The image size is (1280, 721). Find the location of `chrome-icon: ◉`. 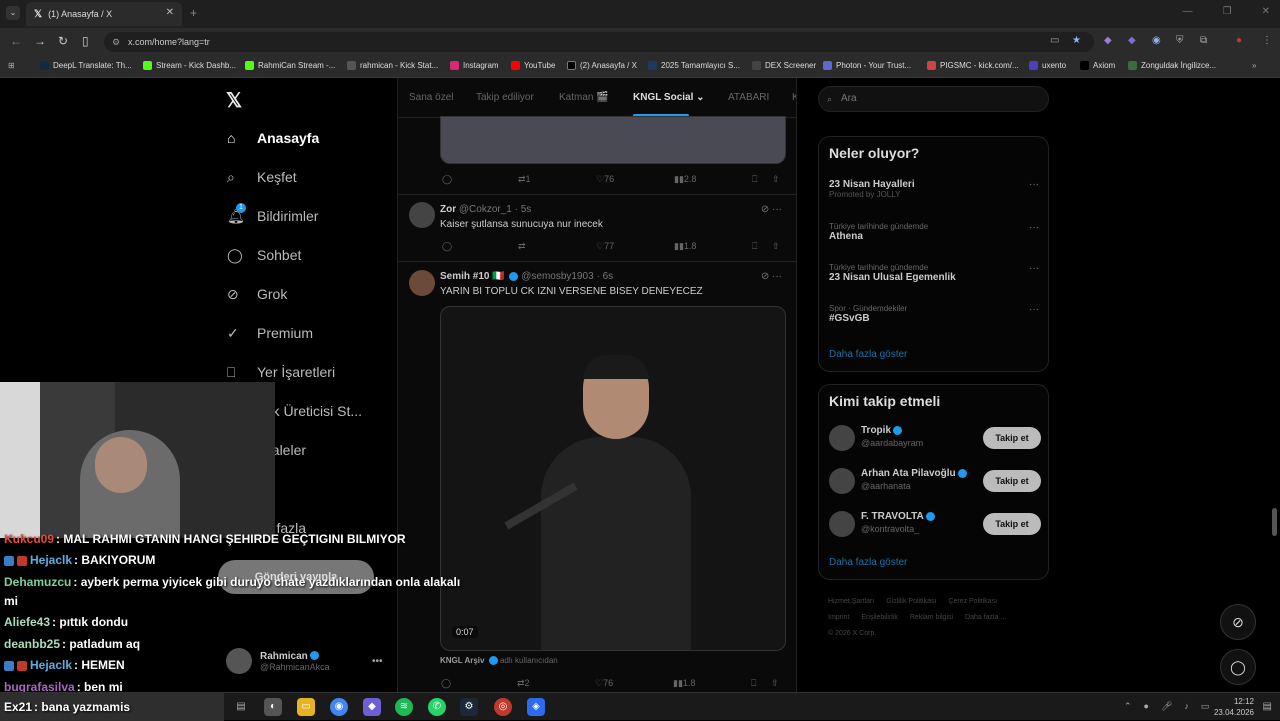

chrome-icon: ◉ is located at coordinates (339, 707).